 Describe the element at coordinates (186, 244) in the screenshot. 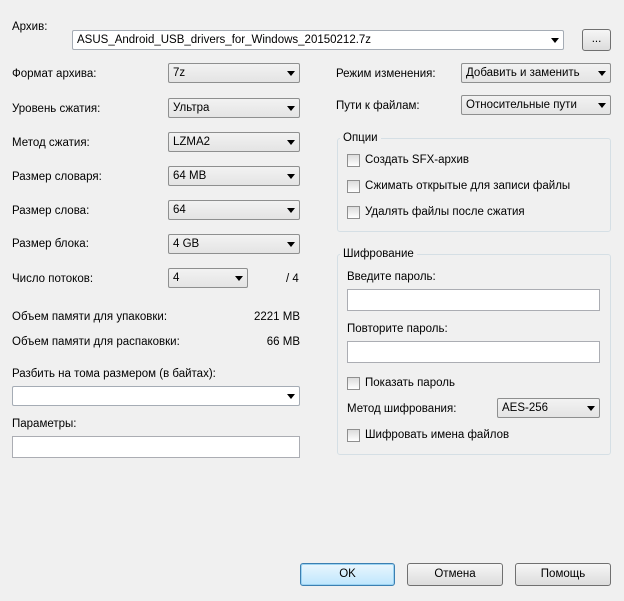

I see `block-value: 4 GB` at that location.